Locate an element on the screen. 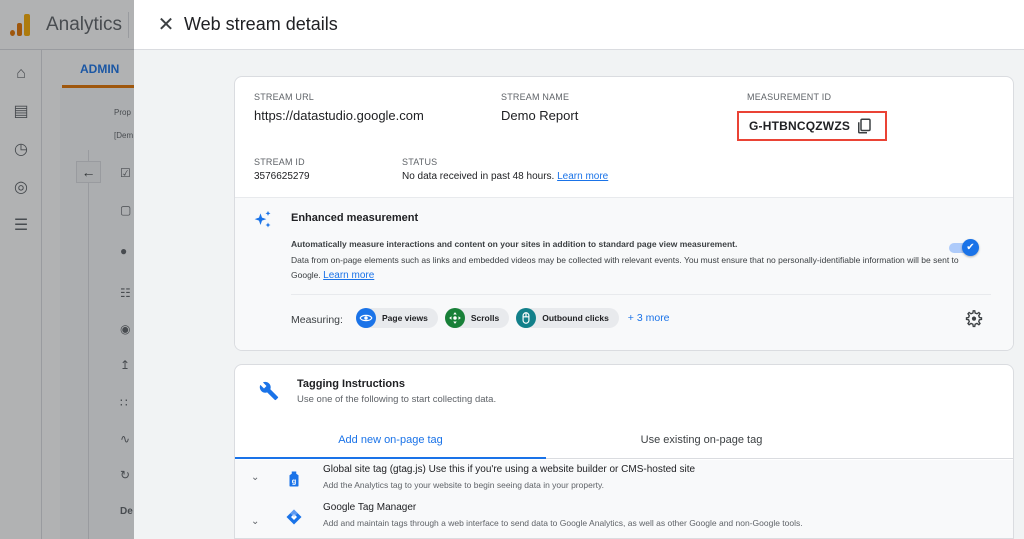 The width and height of the screenshot is (1024, 539). close-button: ✕ is located at coordinates (166, 25).